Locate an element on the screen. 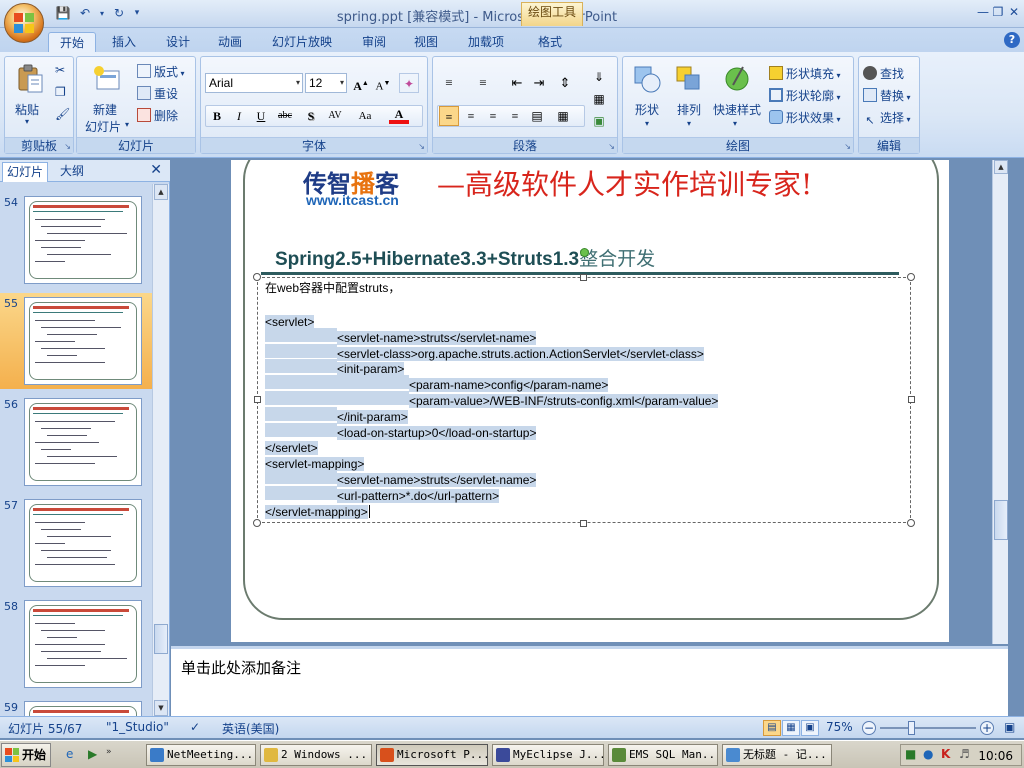 The height and width of the screenshot is (768, 1024). help-icon: ? is located at coordinates (1012, 40).